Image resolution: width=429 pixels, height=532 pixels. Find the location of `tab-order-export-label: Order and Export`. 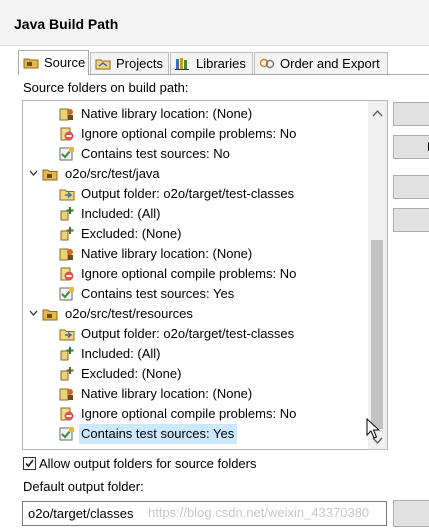

tab-order-export-label: Order and Export is located at coordinates (330, 63).